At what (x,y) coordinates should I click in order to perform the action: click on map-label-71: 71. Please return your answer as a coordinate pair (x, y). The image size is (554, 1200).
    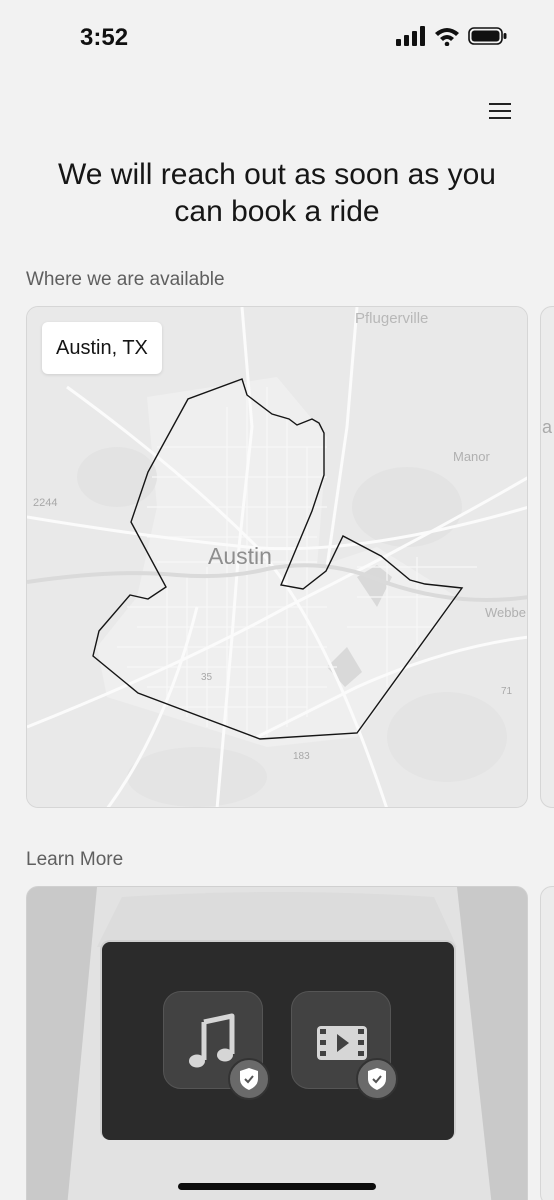
    Looking at the image, I should click on (507, 691).